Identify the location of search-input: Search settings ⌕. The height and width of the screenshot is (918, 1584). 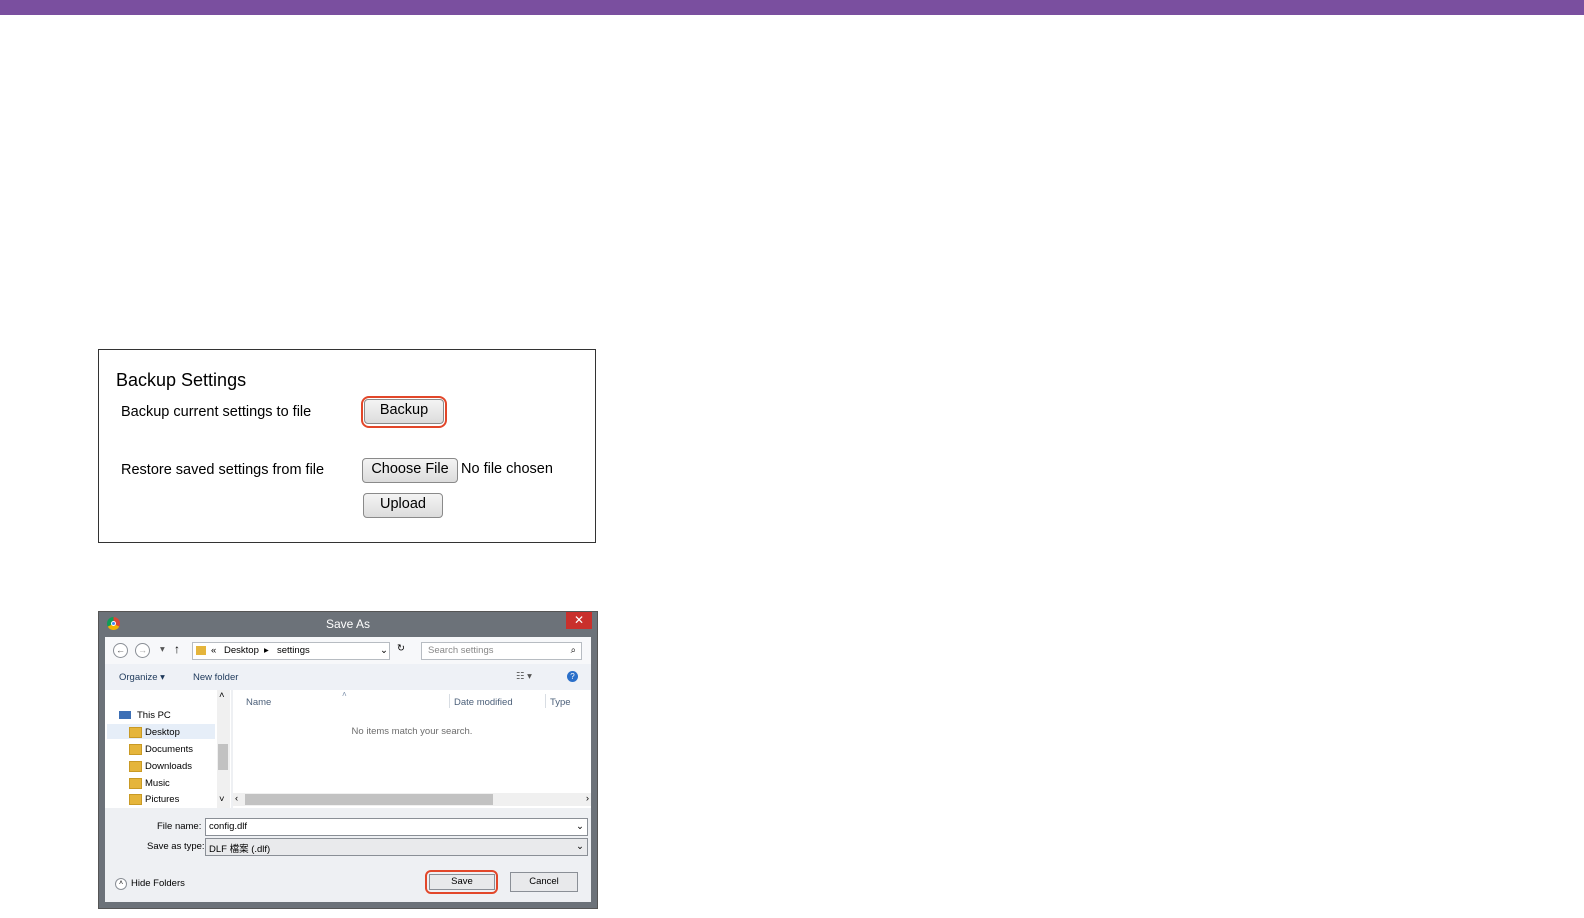
(501, 651).